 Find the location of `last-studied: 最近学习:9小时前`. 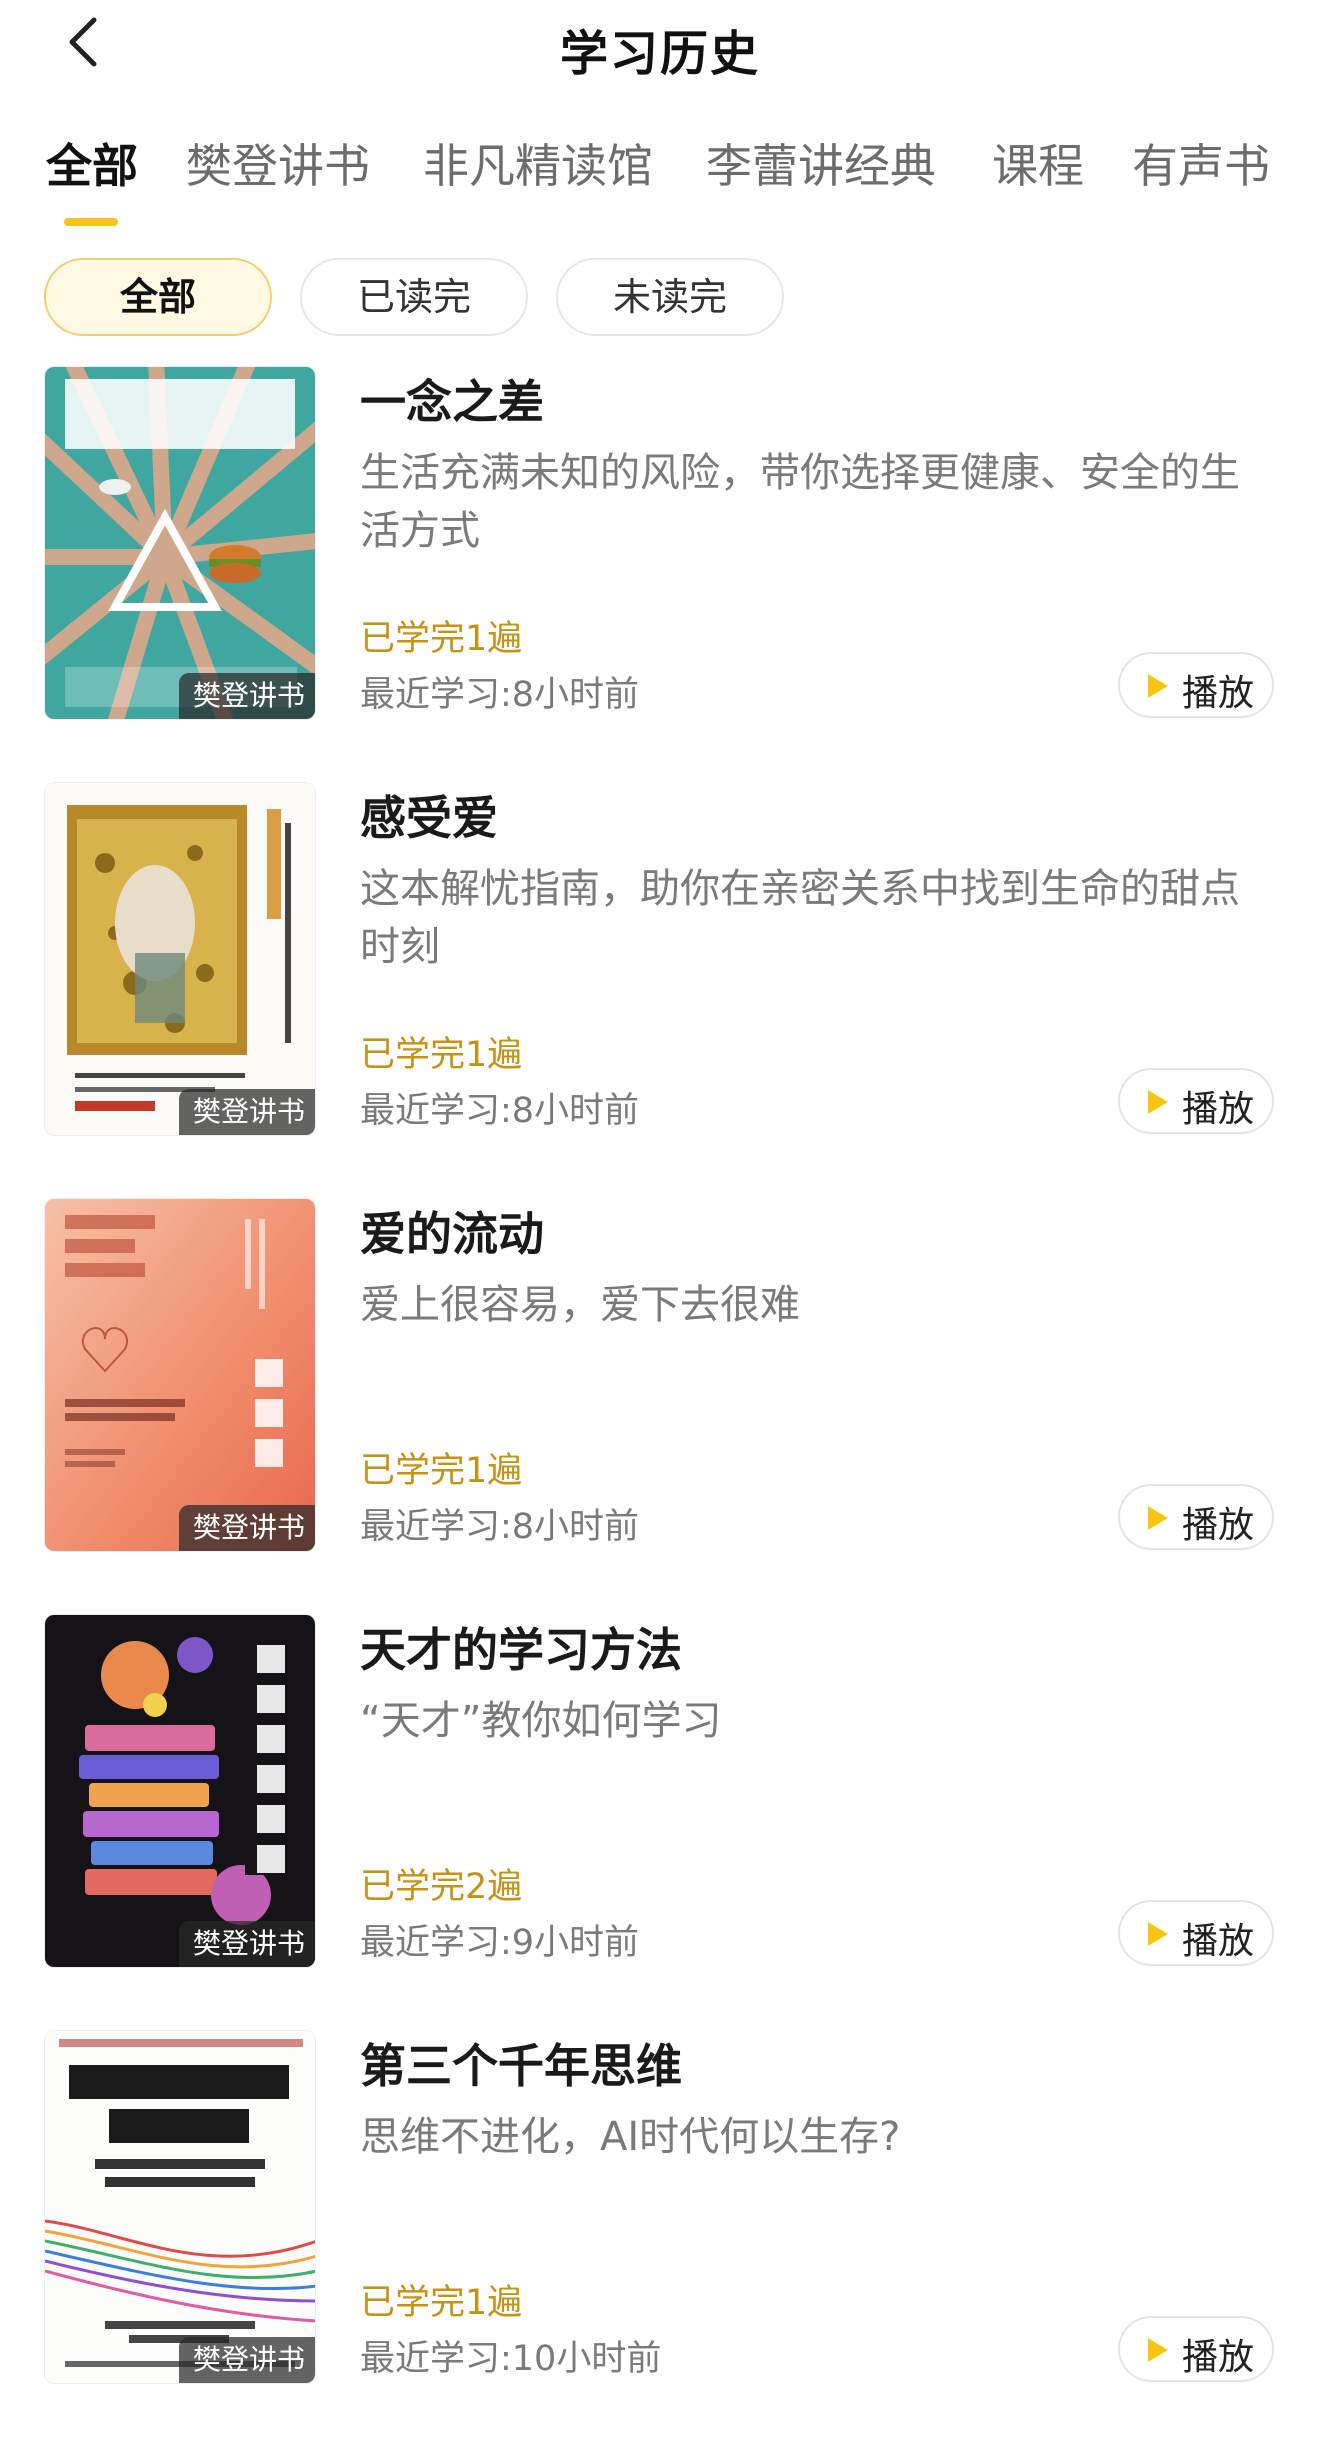

last-studied: 最近学习:9小时前 is located at coordinates (500, 1943).